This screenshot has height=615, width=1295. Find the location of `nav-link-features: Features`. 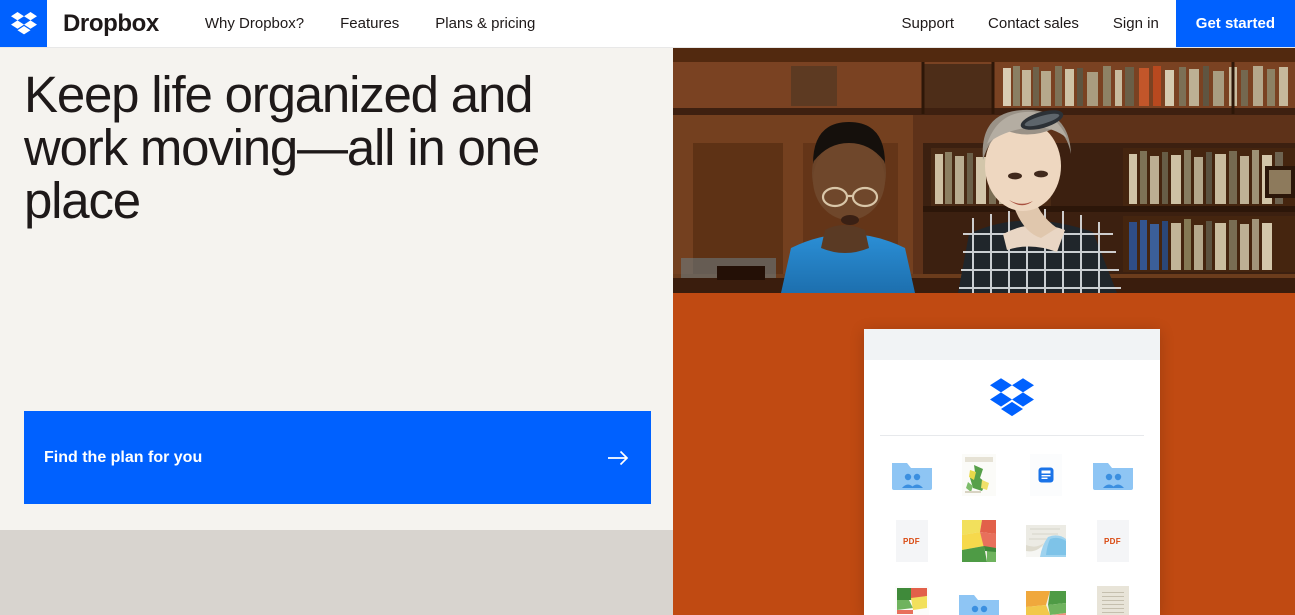

nav-link-features: Features is located at coordinates (369, 23).